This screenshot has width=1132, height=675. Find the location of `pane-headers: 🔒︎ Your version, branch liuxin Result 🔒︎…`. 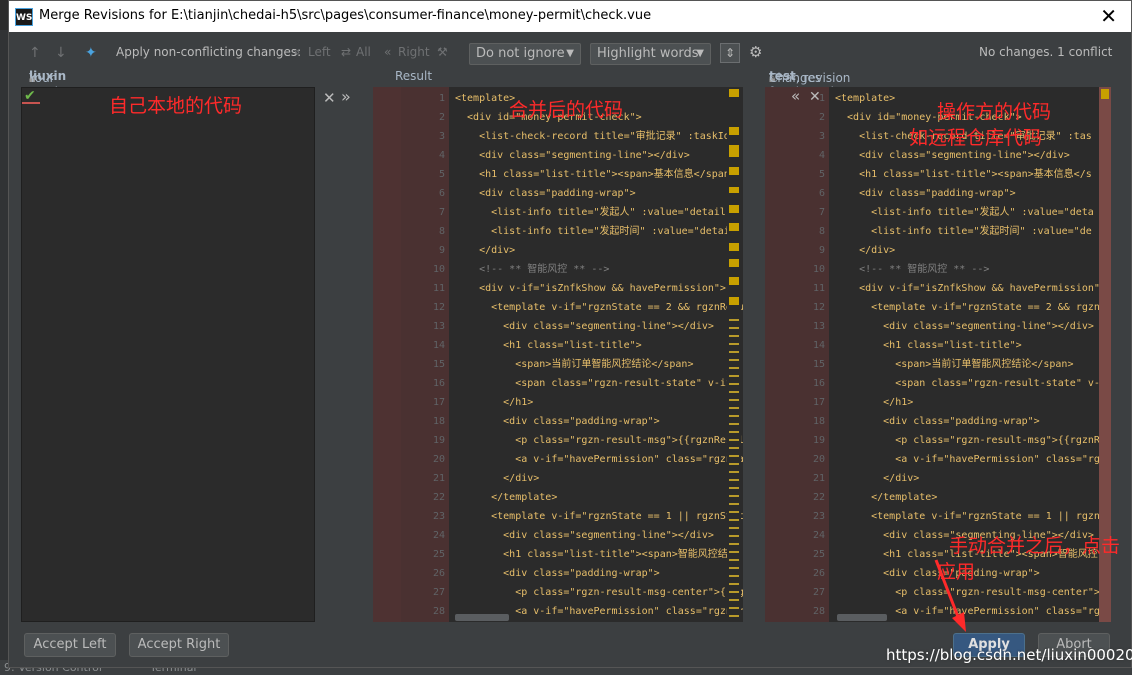

pane-headers: 🔒︎ Your version, branch liuxin Result 🔒︎… is located at coordinates (570, 90).